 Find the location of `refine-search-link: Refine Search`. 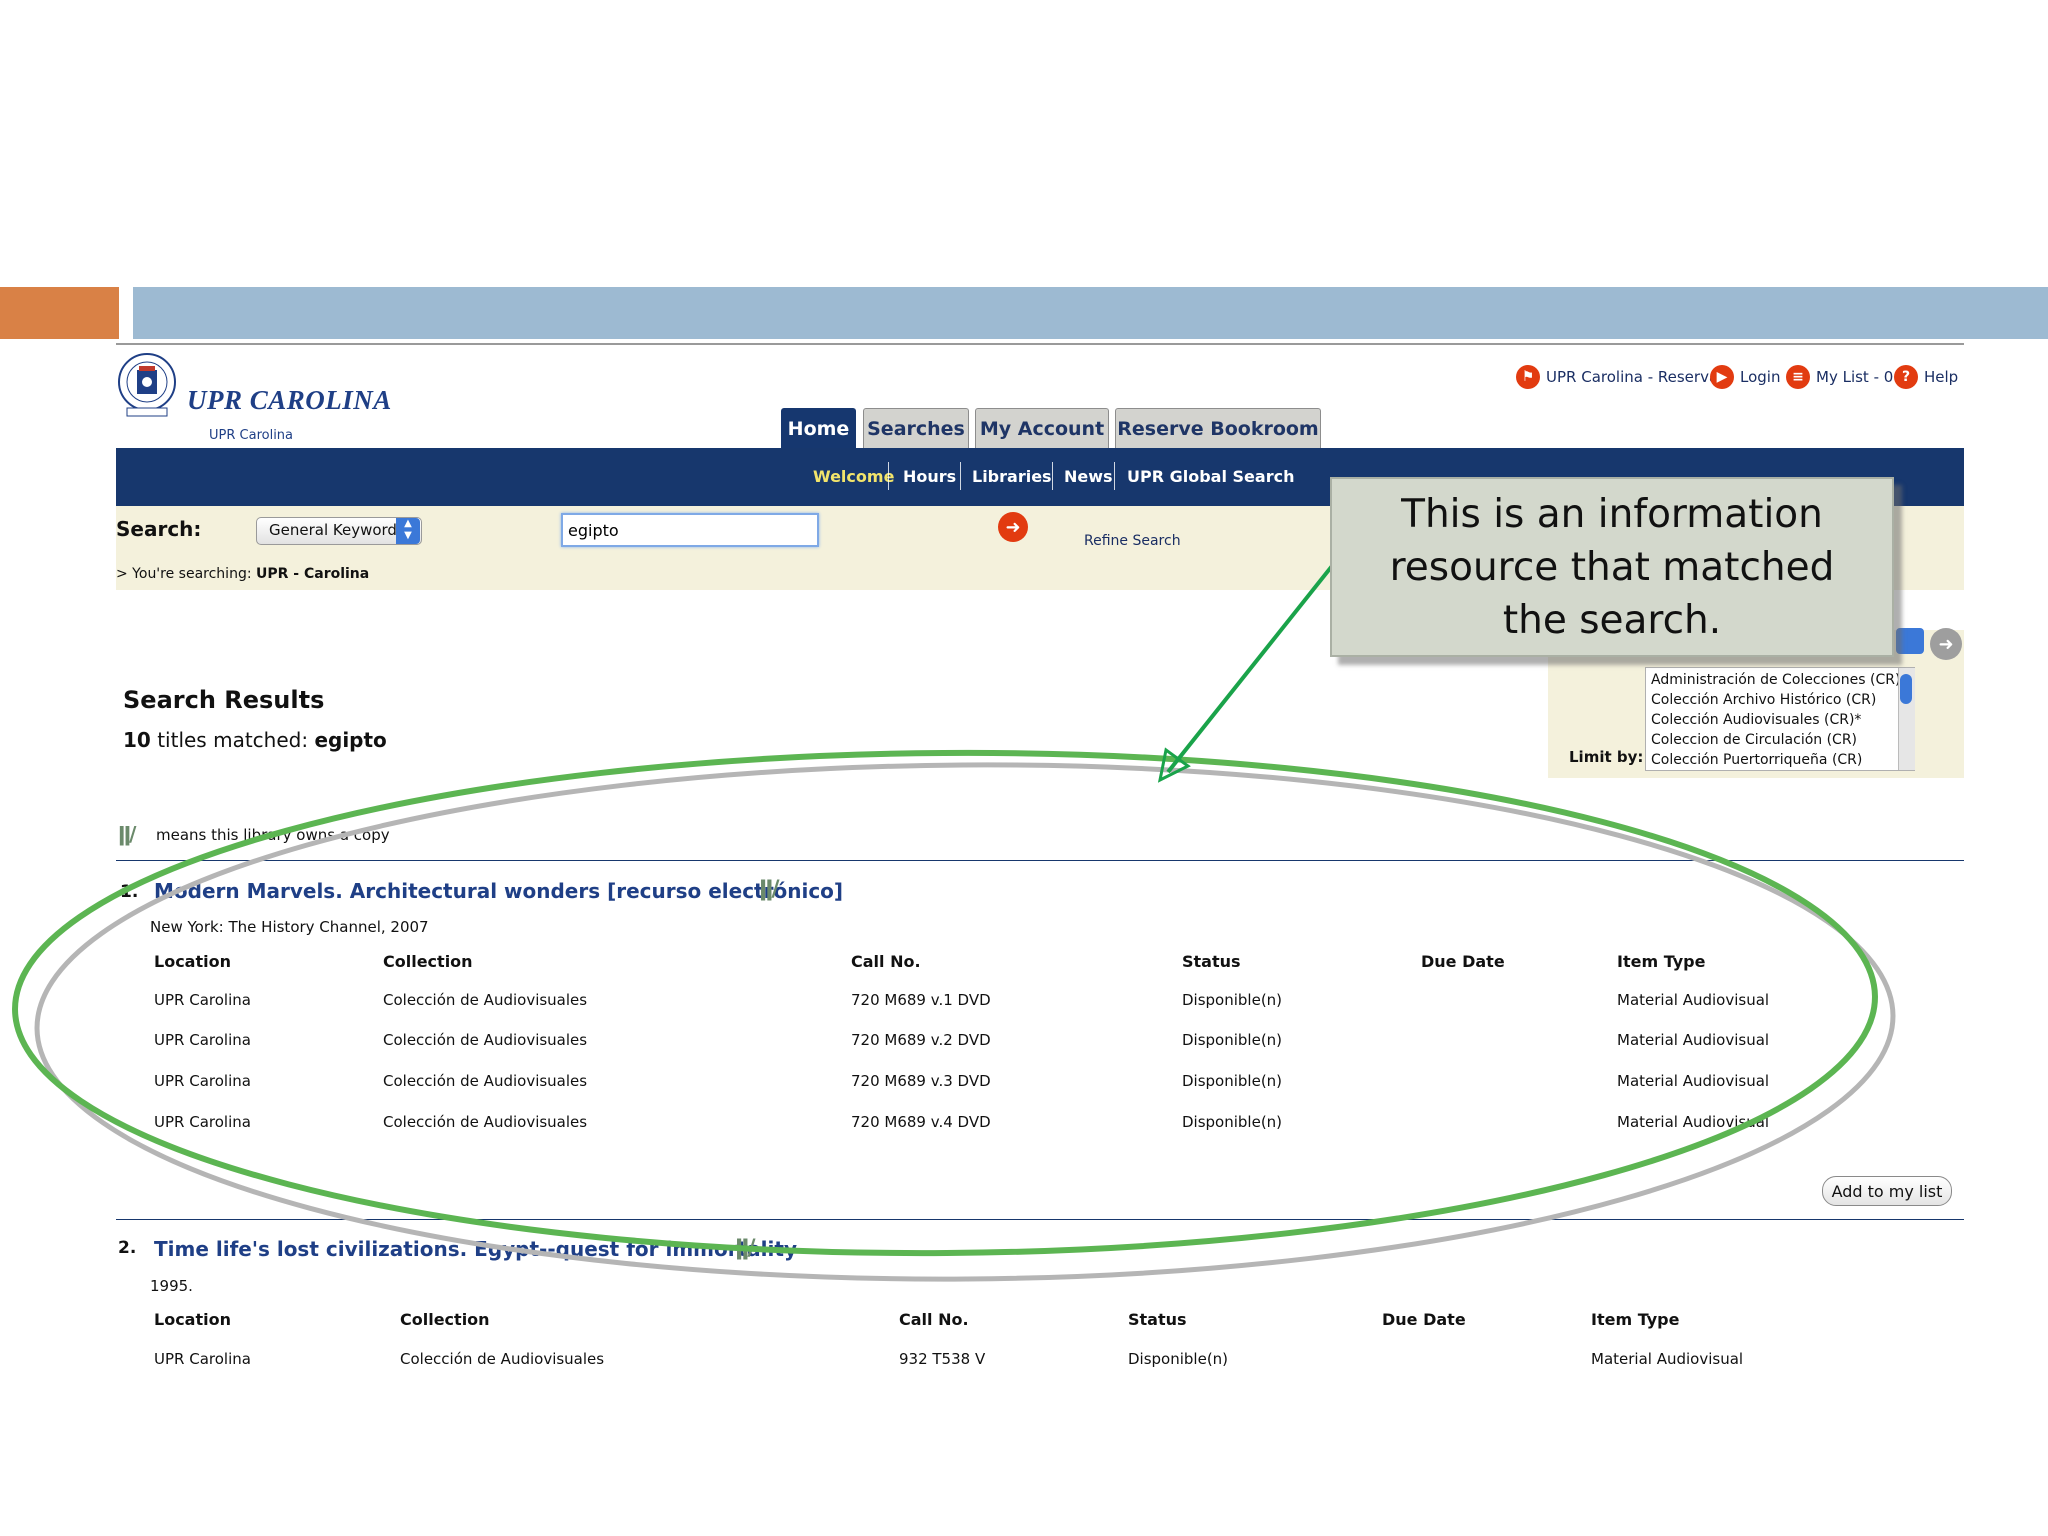

refine-search-link: Refine Search is located at coordinates (1132, 541).